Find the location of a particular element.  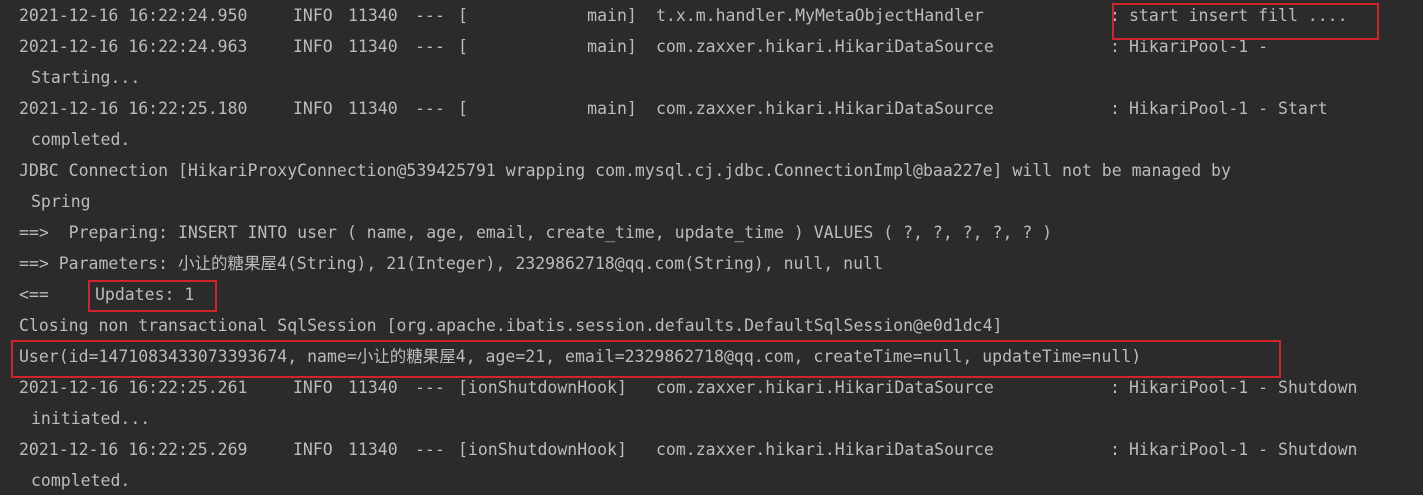

log-logger: t.x.m.handler.MyMetaObjectHandler is located at coordinates (820, 15).